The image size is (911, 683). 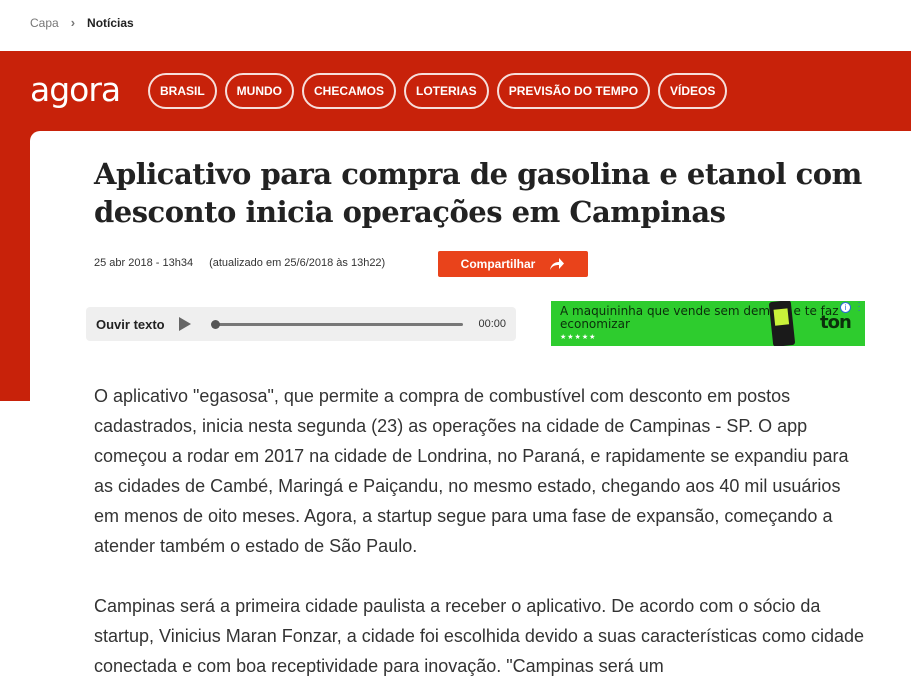 I want to click on ad-stars: ★★★★★, so click(x=578, y=337).